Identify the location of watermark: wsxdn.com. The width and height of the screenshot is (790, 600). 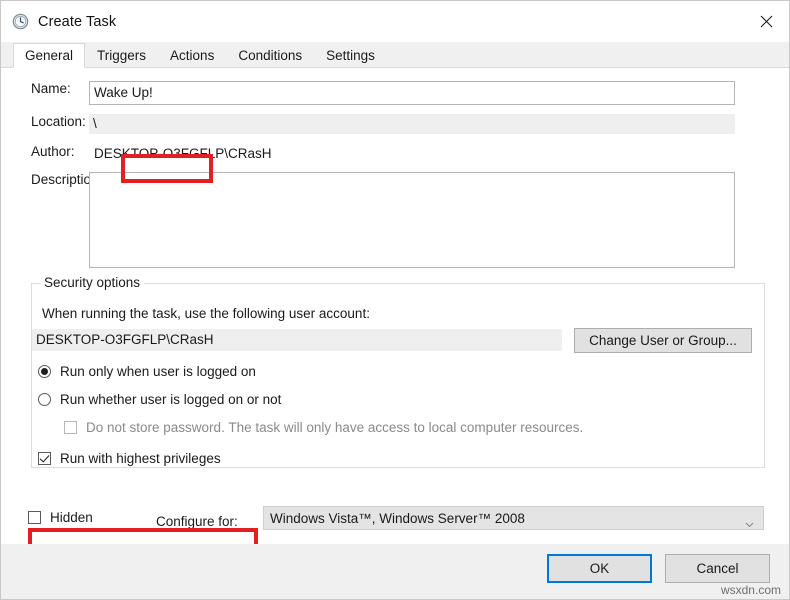
(750, 590).